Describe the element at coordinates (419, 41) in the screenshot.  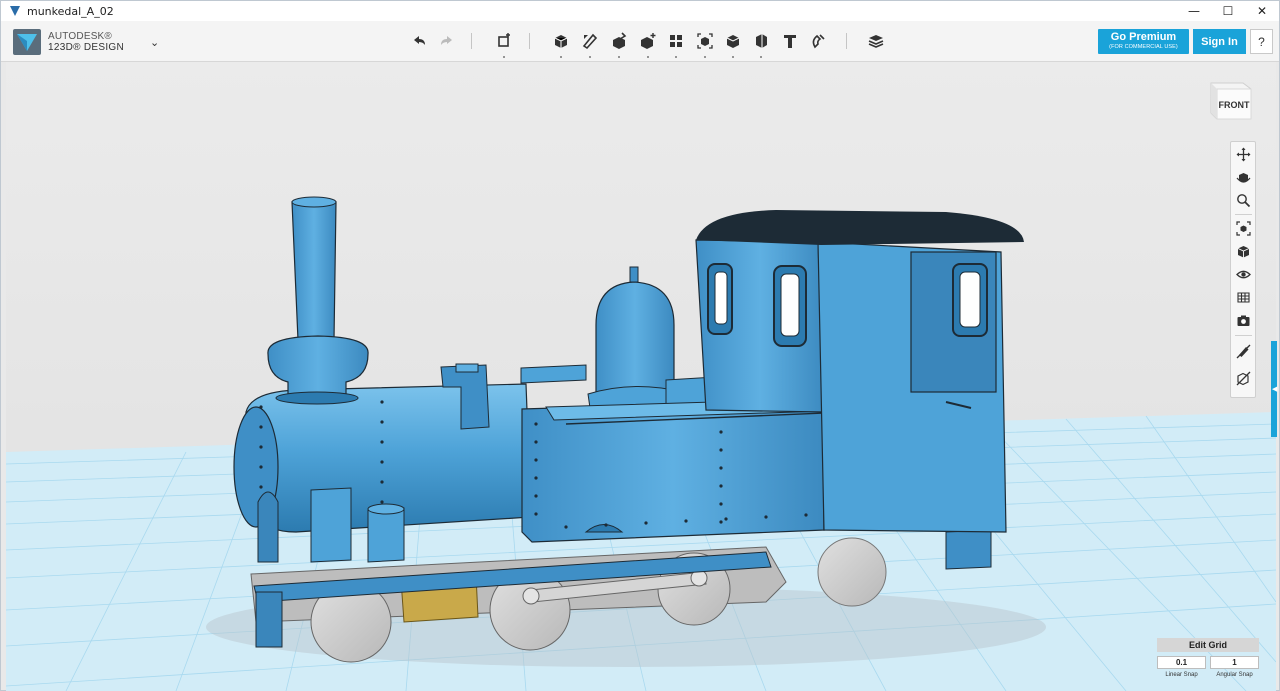
I see `undo-icon` at that location.